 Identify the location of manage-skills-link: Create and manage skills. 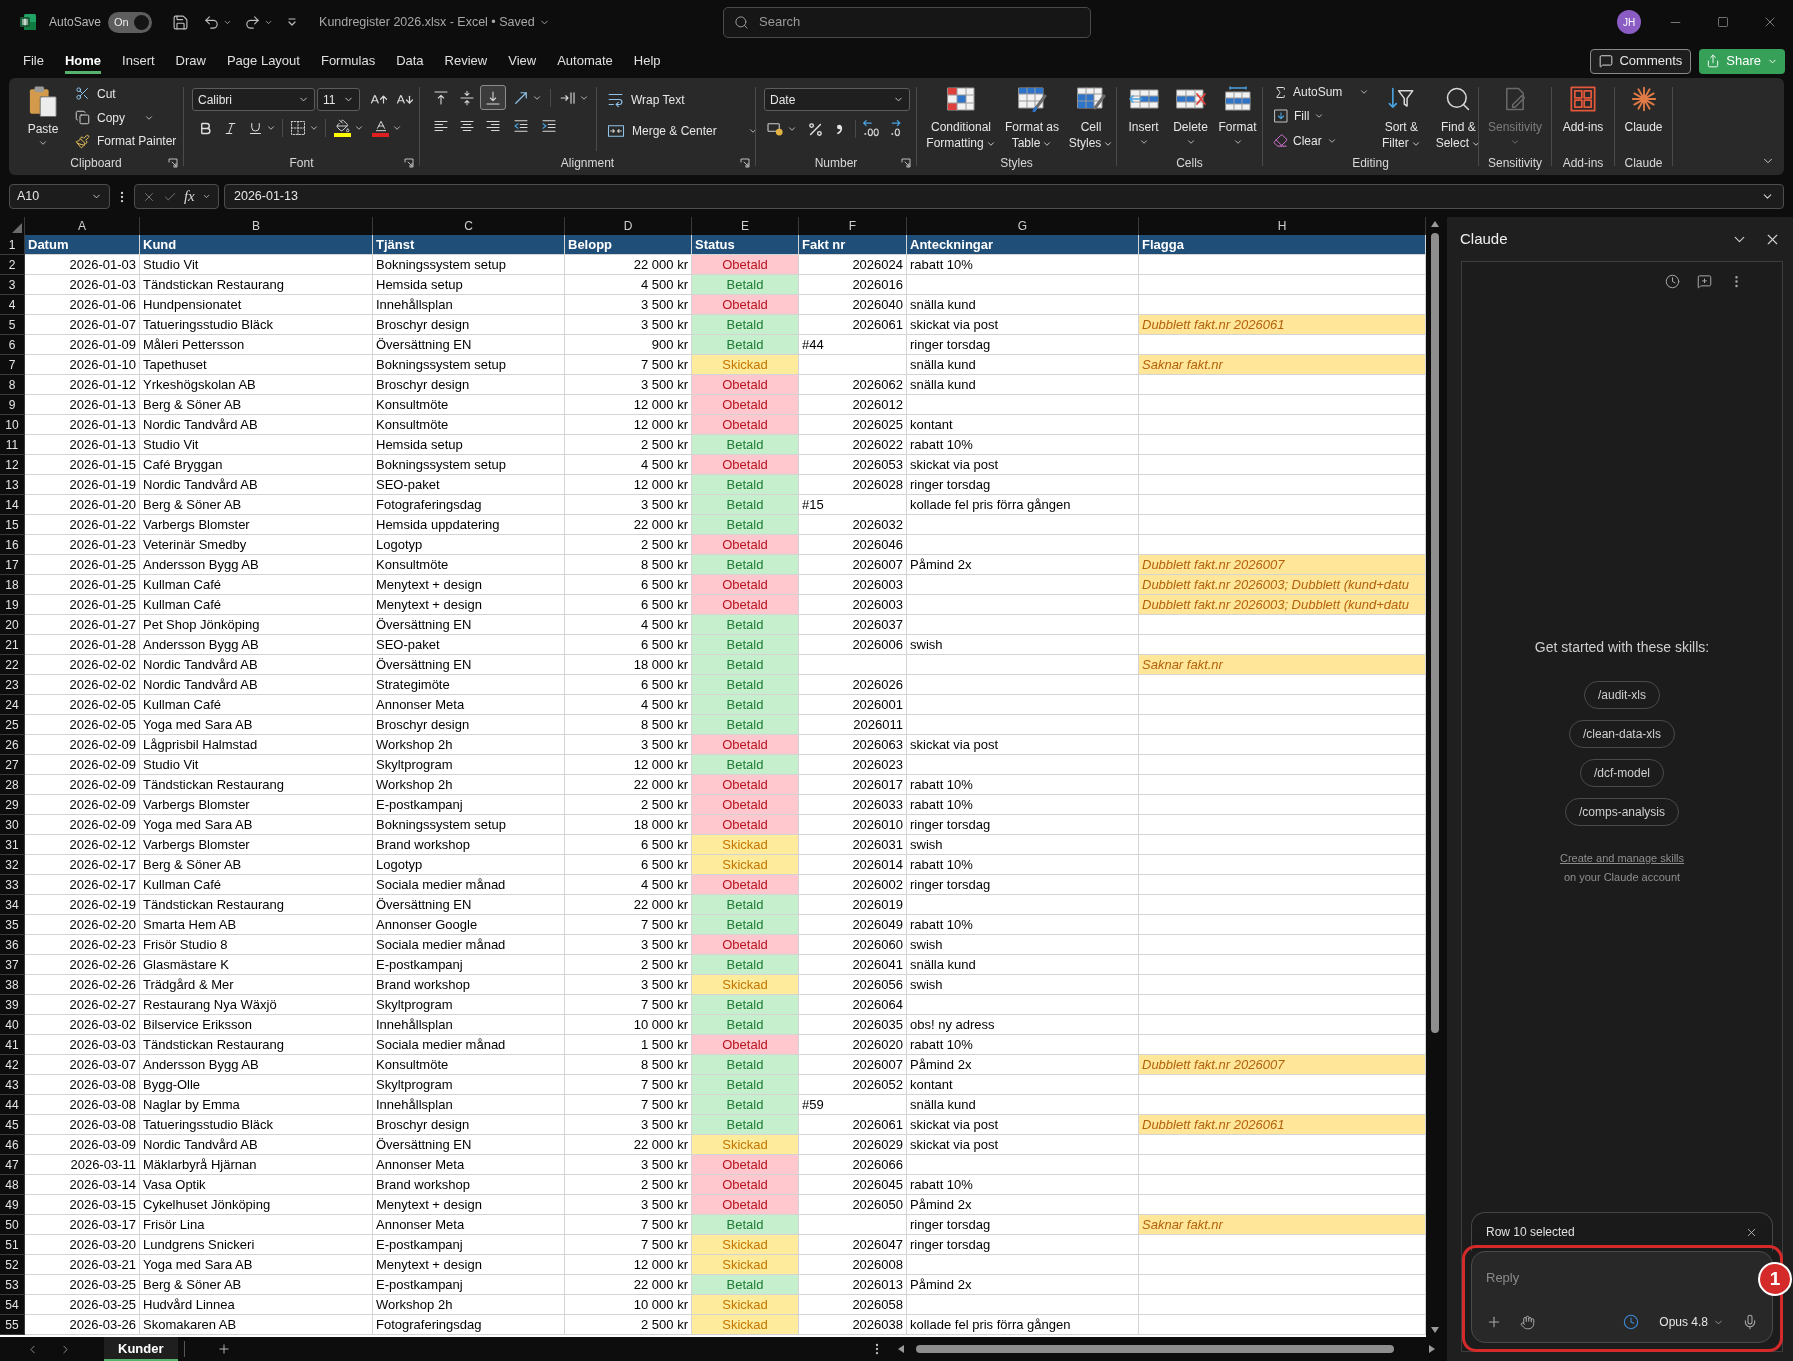
(1622, 858).